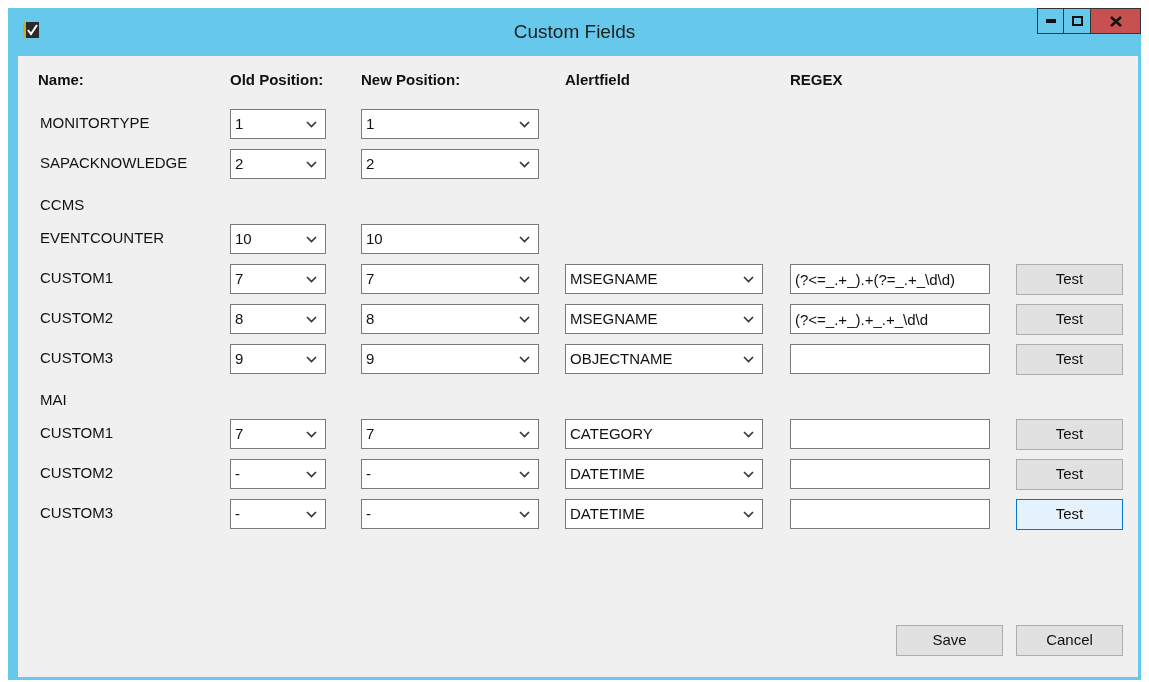  I want to click on minimize-button, so click(1050, 21).